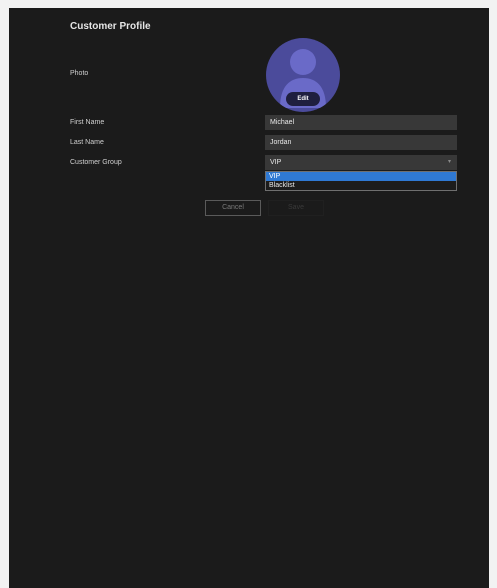 This screenshot has width=497, height=588. Describe the element at coordinates (361, 122) in the screenshot. I see `first-name-field: Michael` at that location.